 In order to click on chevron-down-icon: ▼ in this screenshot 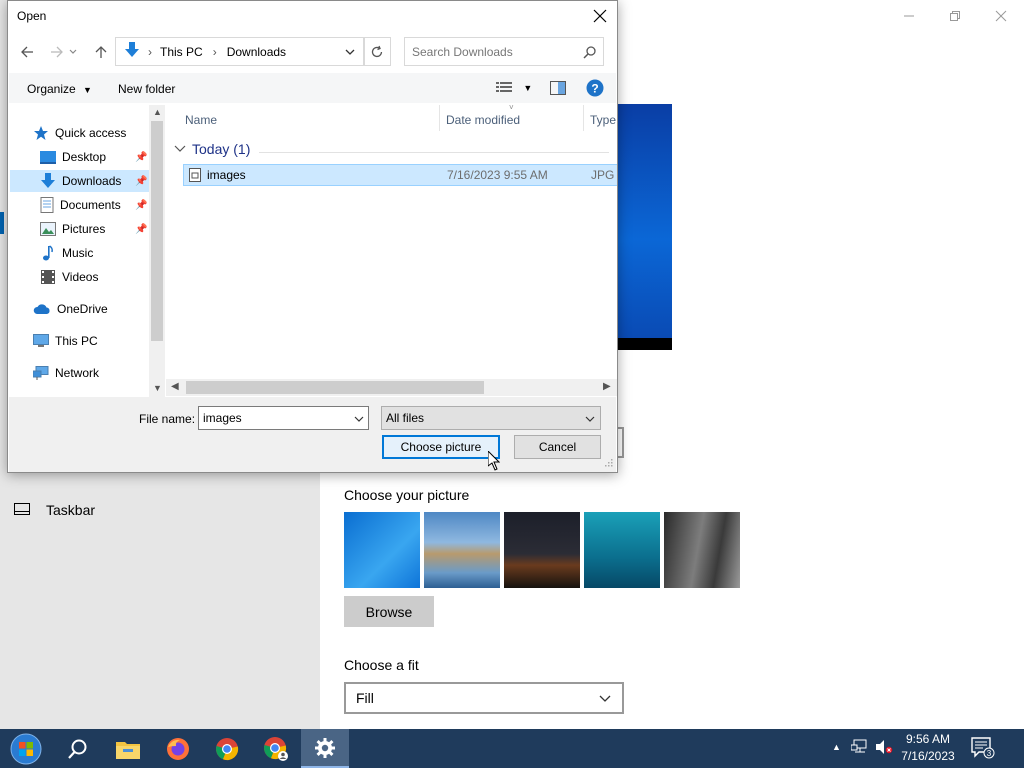, I will do `click(528, 88)`.